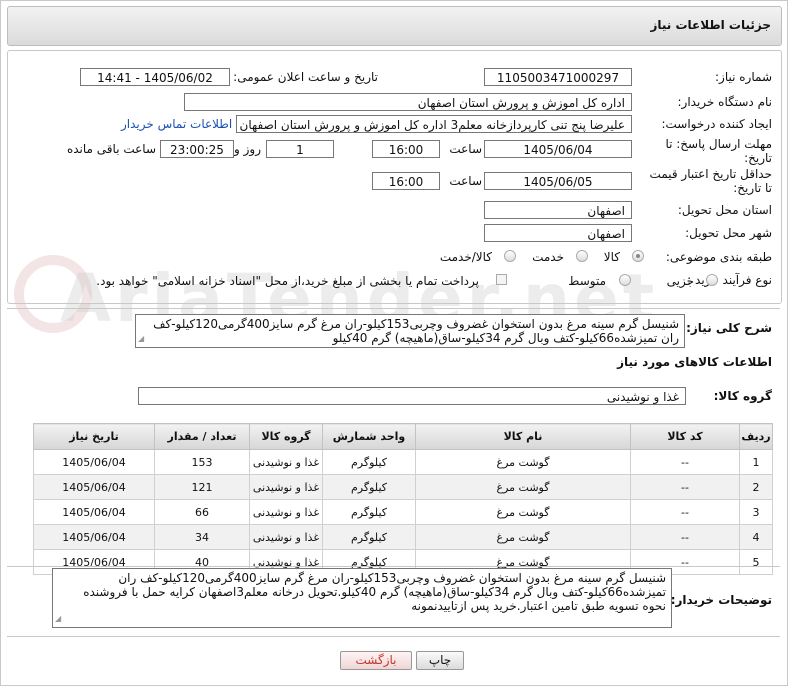 This screenshot has height=686, width=788. I want to click on process-label: نوع فرآیند خرید :, so click(729, 280).